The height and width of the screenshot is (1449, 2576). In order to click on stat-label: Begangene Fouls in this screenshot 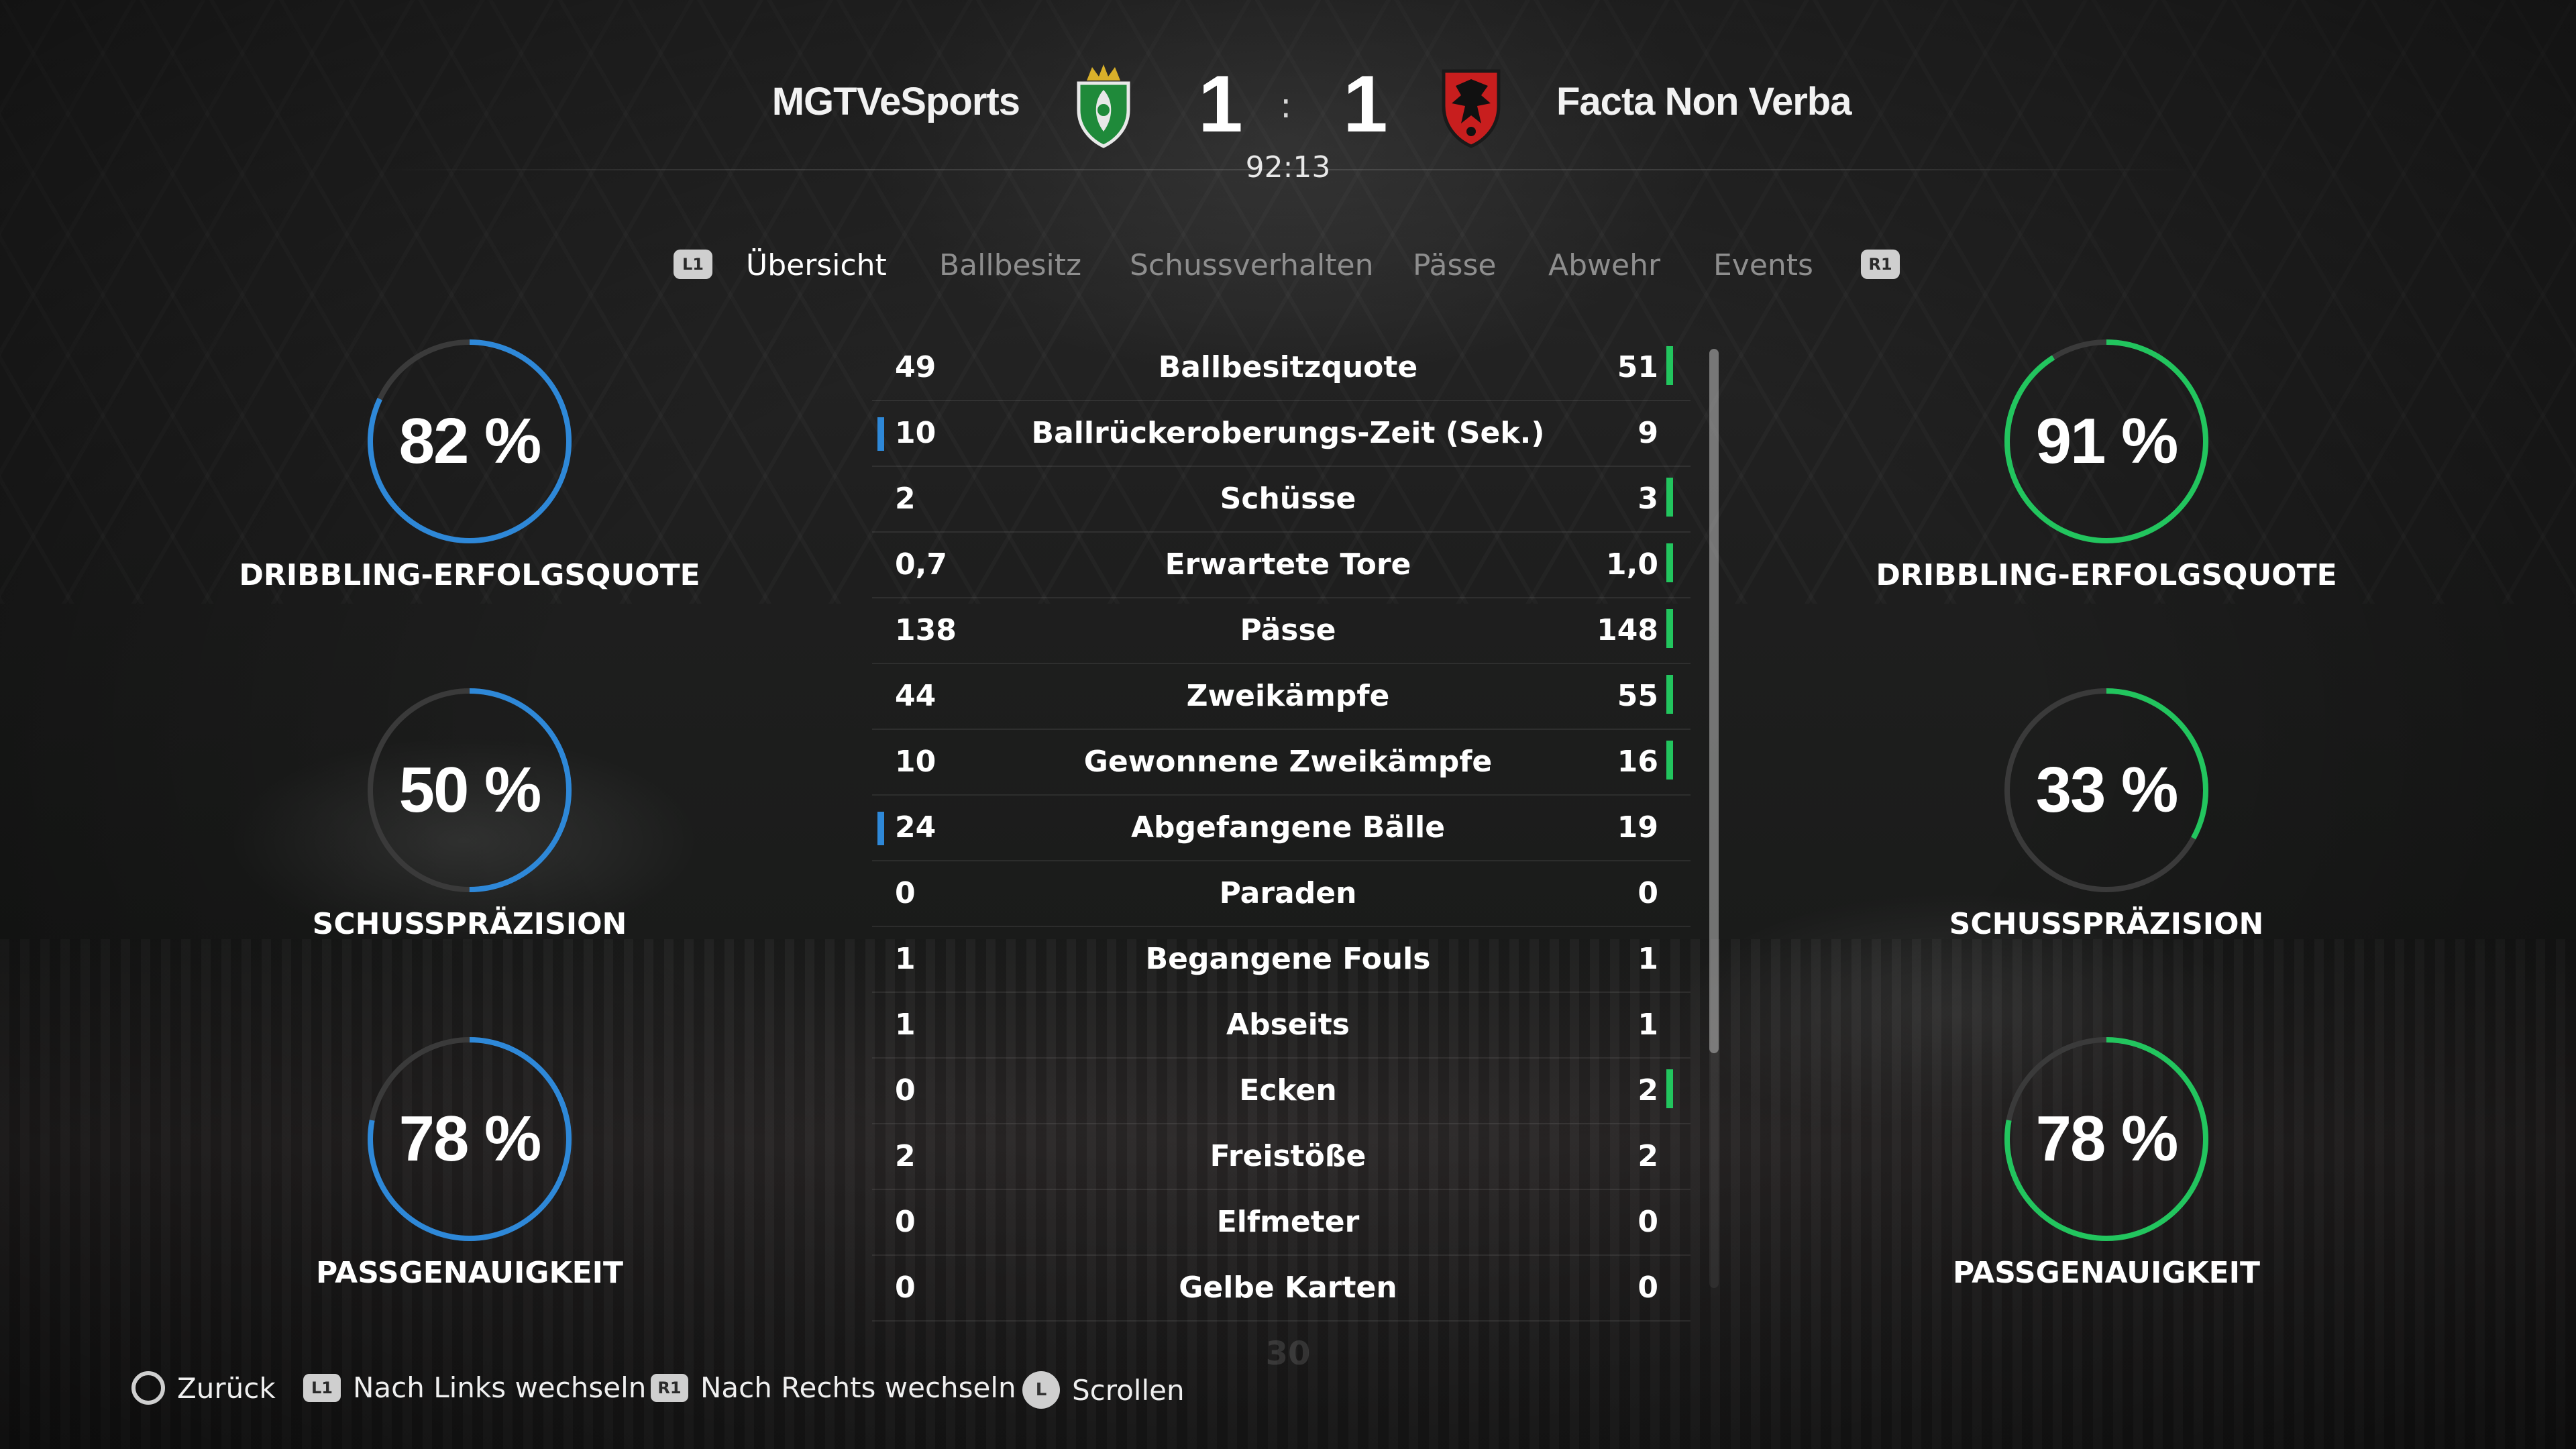, I will do `click(1288, 959)`.